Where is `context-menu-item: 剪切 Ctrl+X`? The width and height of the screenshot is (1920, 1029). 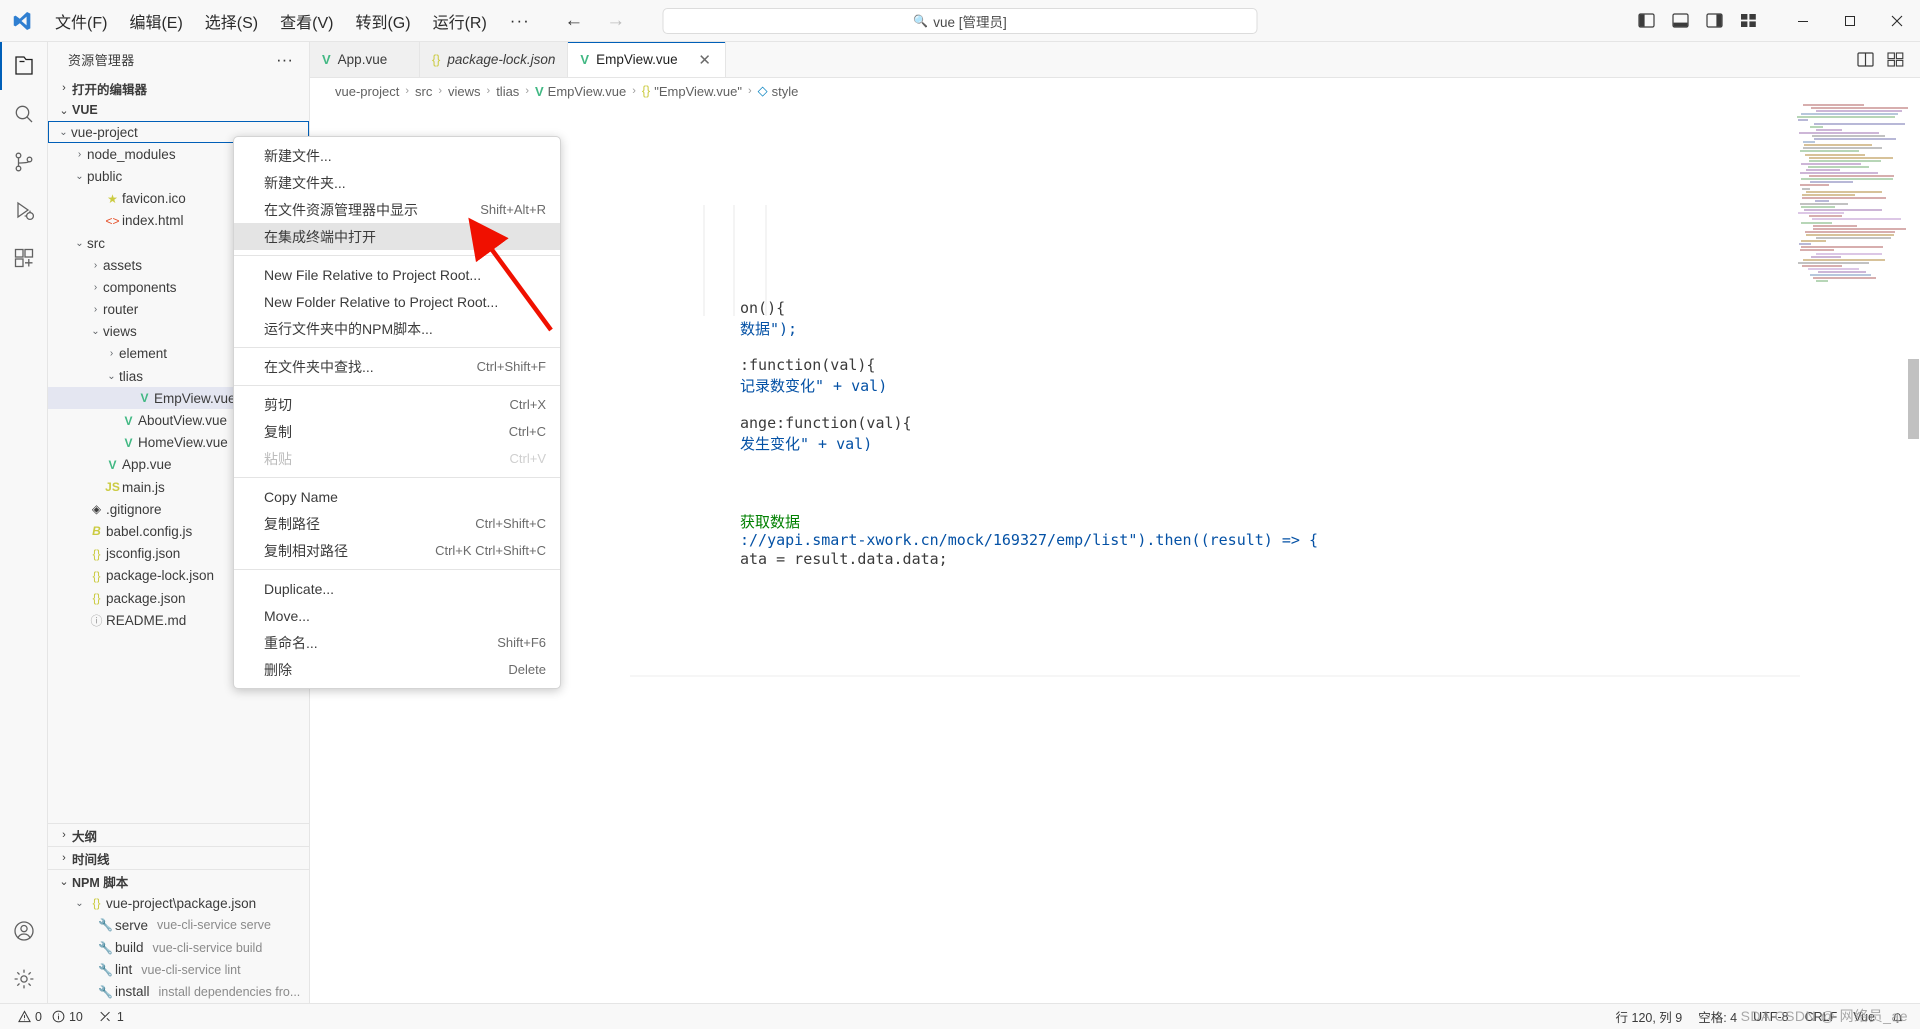
context-menu-item: 剪切 Ctrl+X is located at coordinates (397, 404).